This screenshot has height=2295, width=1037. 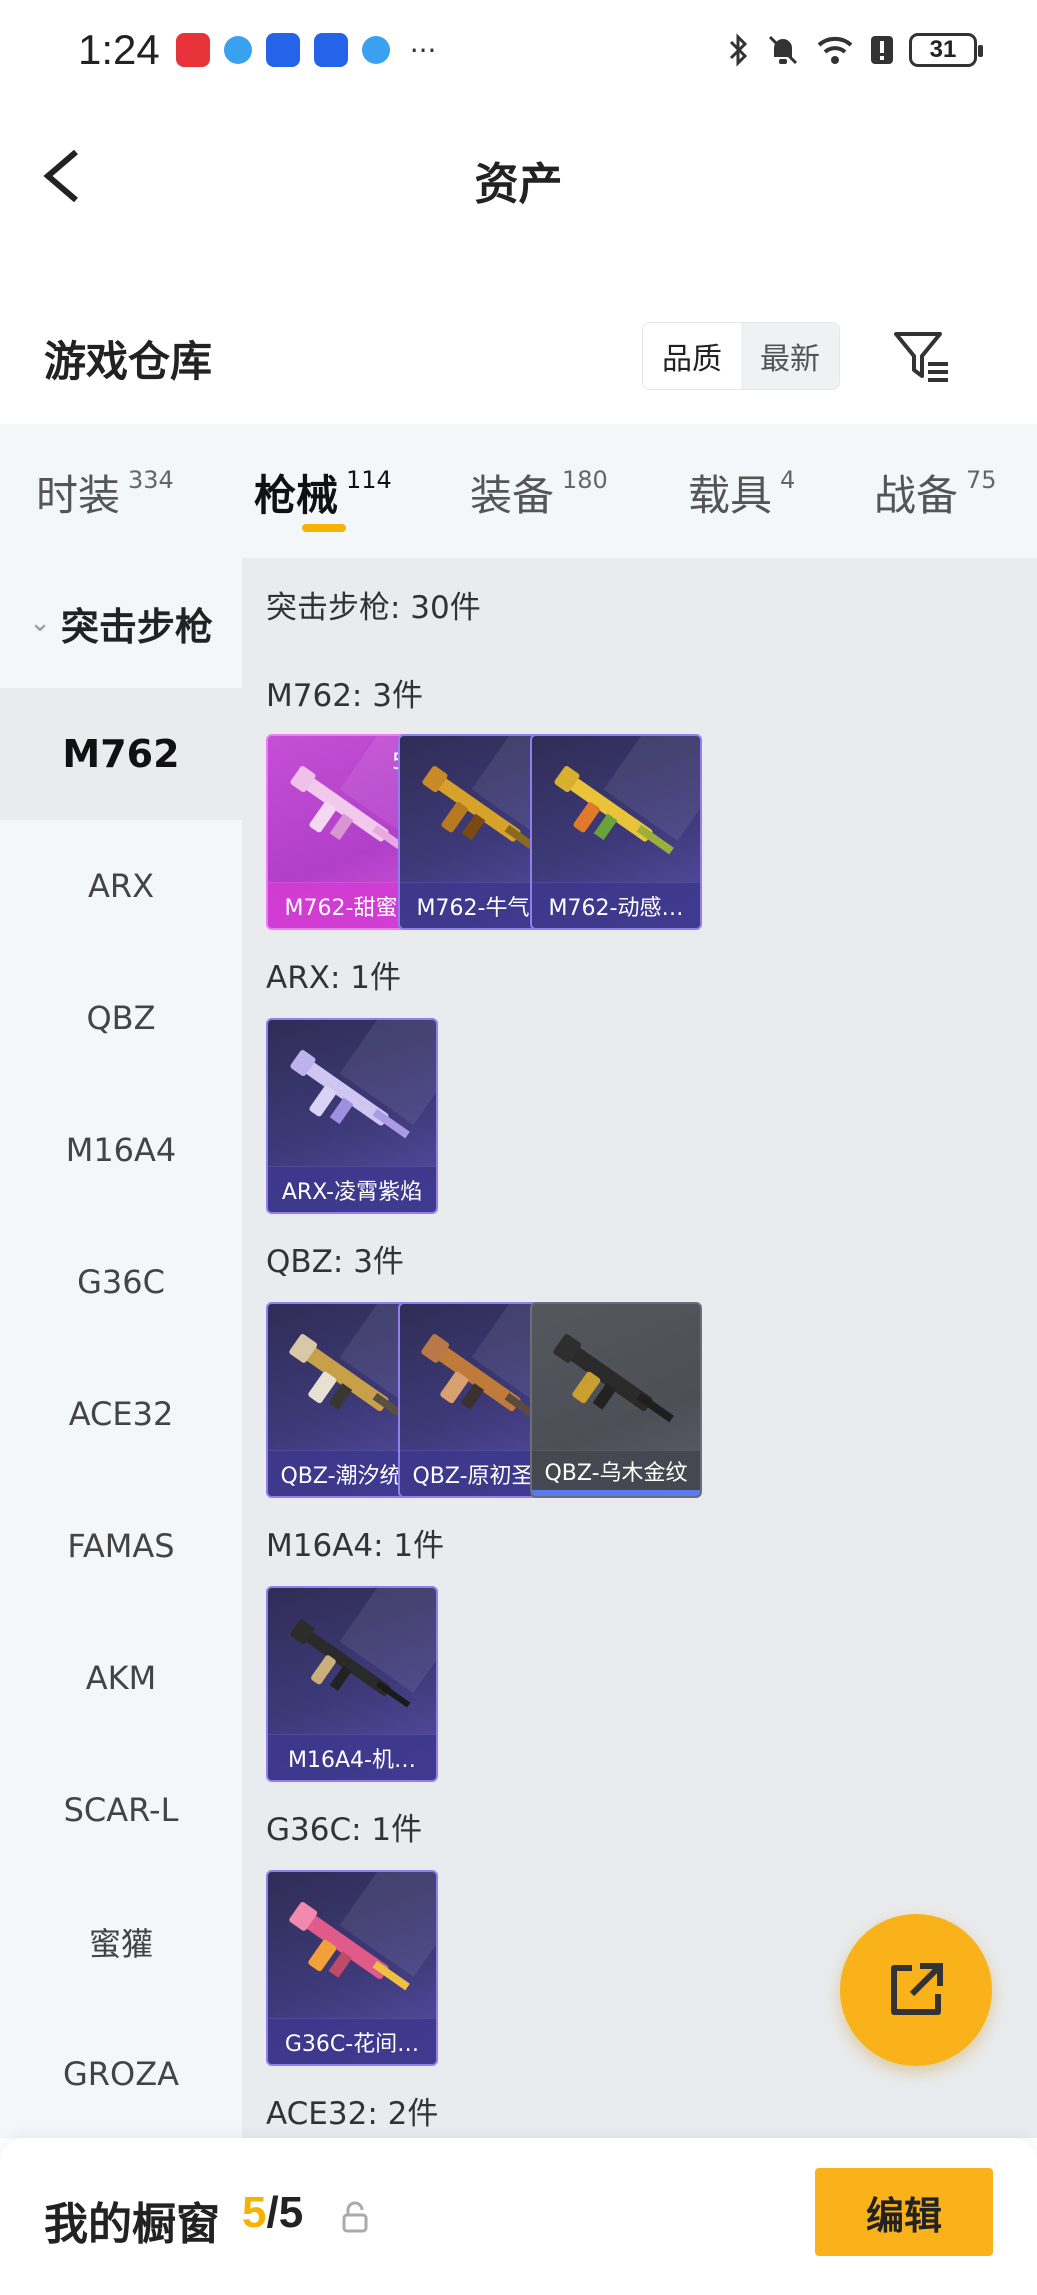 I want to click on battery-level: 31, so click(x=943, y=49).